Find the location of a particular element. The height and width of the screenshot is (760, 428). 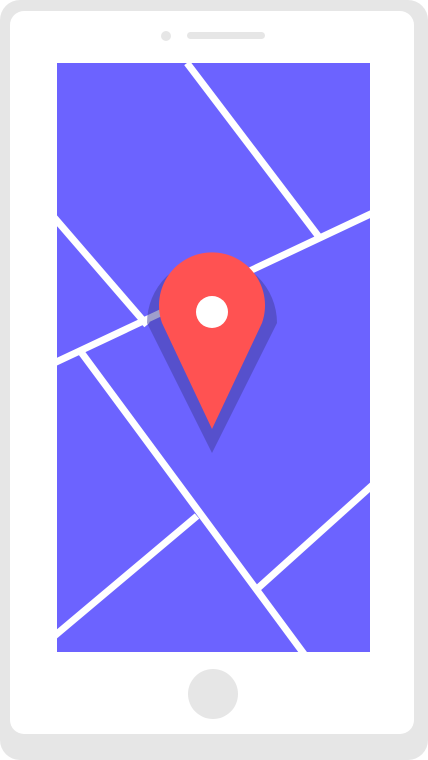

earpiece-speaker is located at coordinates (226, 35).